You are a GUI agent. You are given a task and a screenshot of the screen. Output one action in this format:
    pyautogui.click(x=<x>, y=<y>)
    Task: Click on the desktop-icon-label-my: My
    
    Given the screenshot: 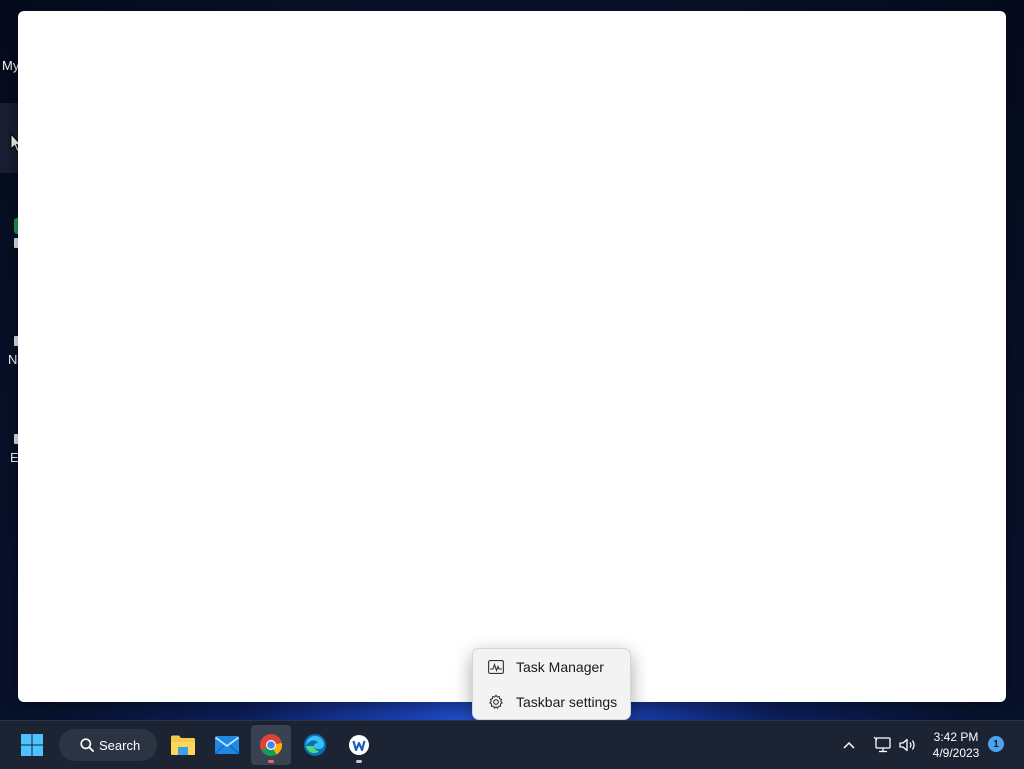 What is the action you would take?
    pyautogui.click(x=10, y=65)
    